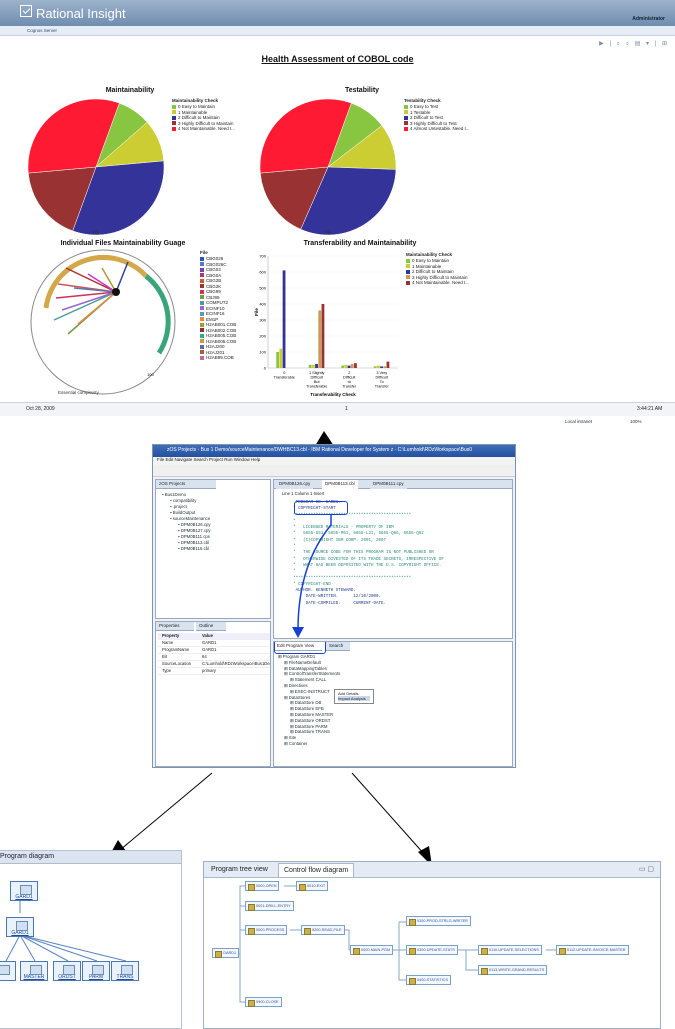  I want to click on datastore-node-trans: TRANS, so click(125, 971).